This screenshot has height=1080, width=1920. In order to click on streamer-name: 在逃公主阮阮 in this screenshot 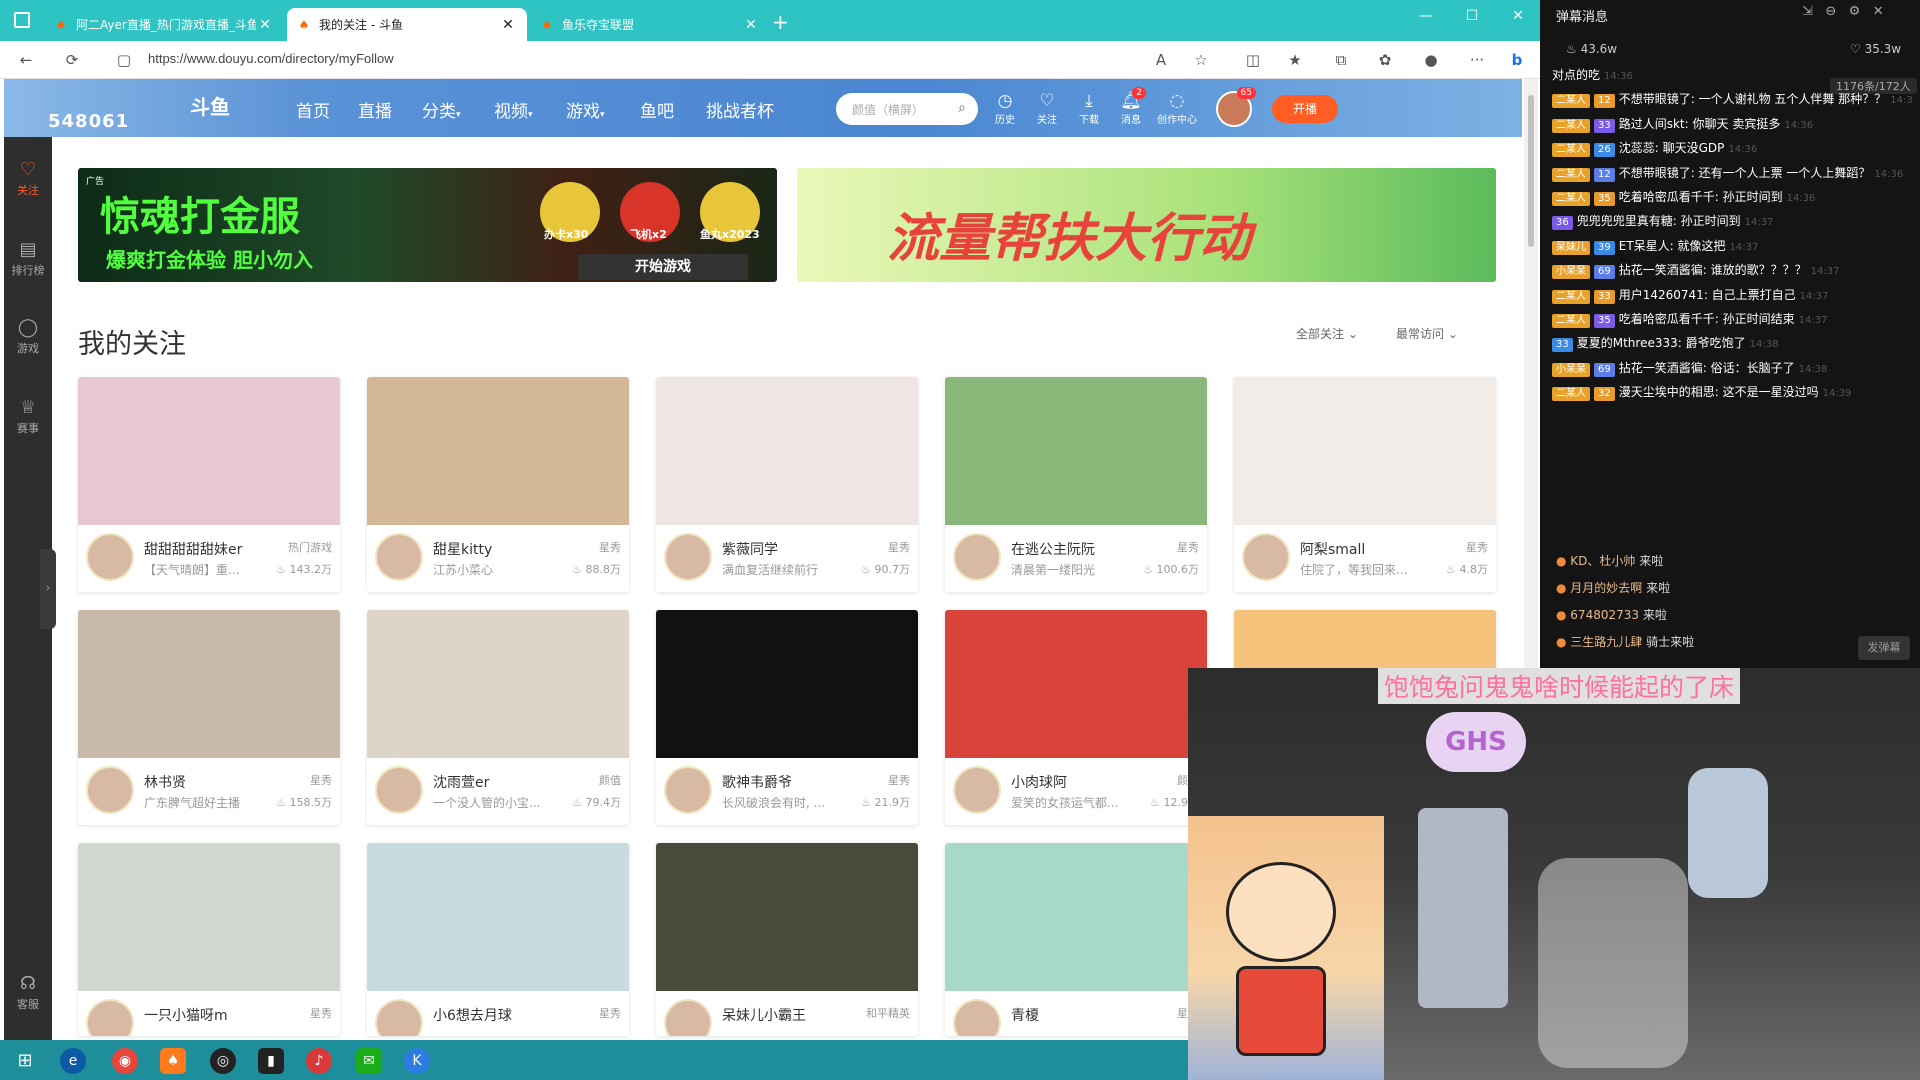, I will do `click(1078, 549)`.